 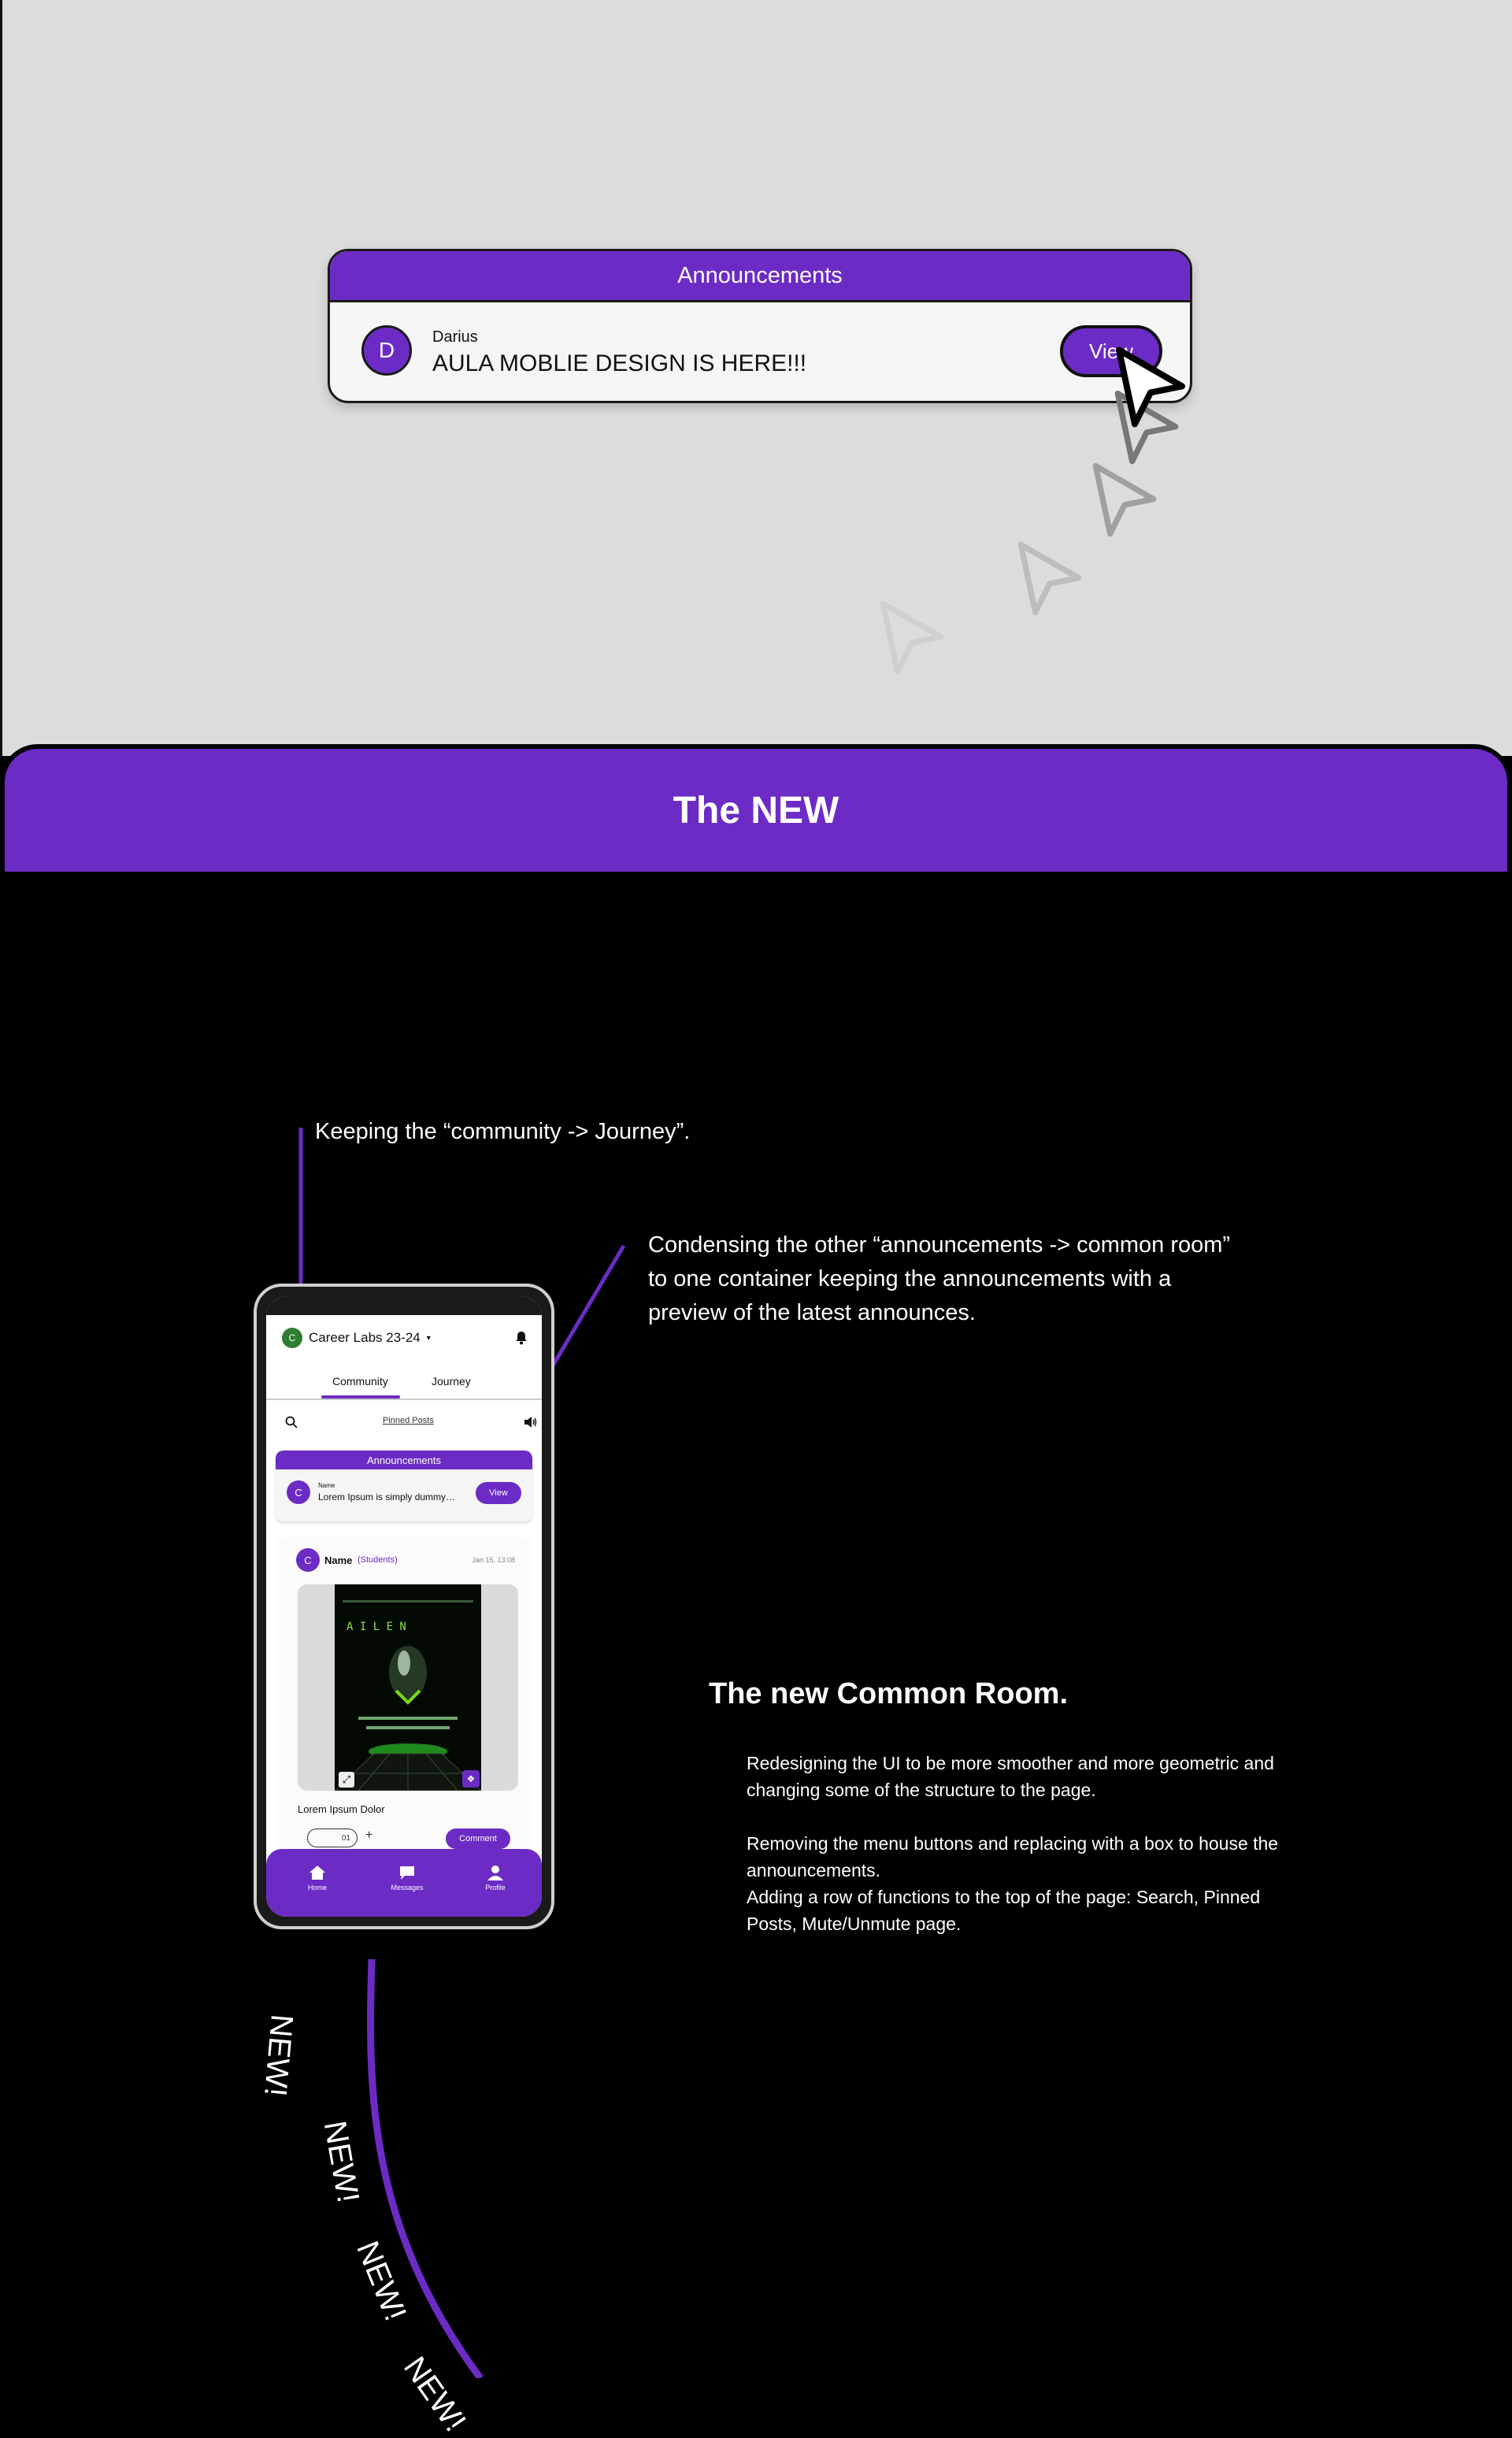 What do you see at coordinates (521, 1338) in the screenshot?
I see `bell-icon` at bounding box center [521, 1338].